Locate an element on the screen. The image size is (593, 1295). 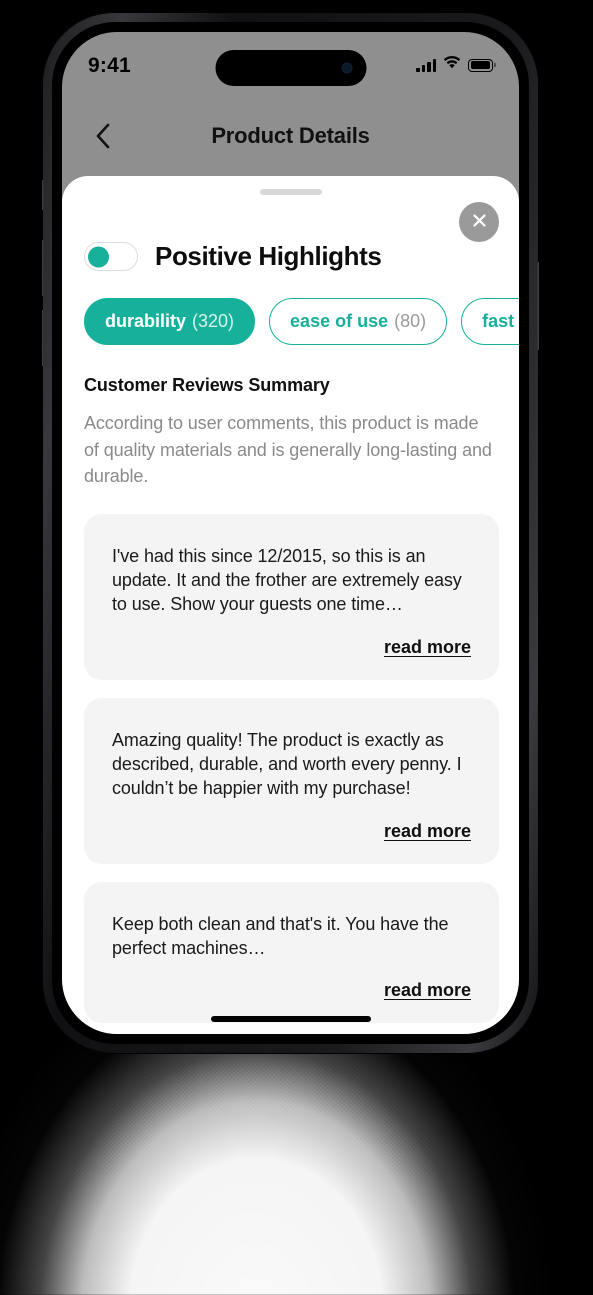
volume-down-button is located at coordinates (43, 338).